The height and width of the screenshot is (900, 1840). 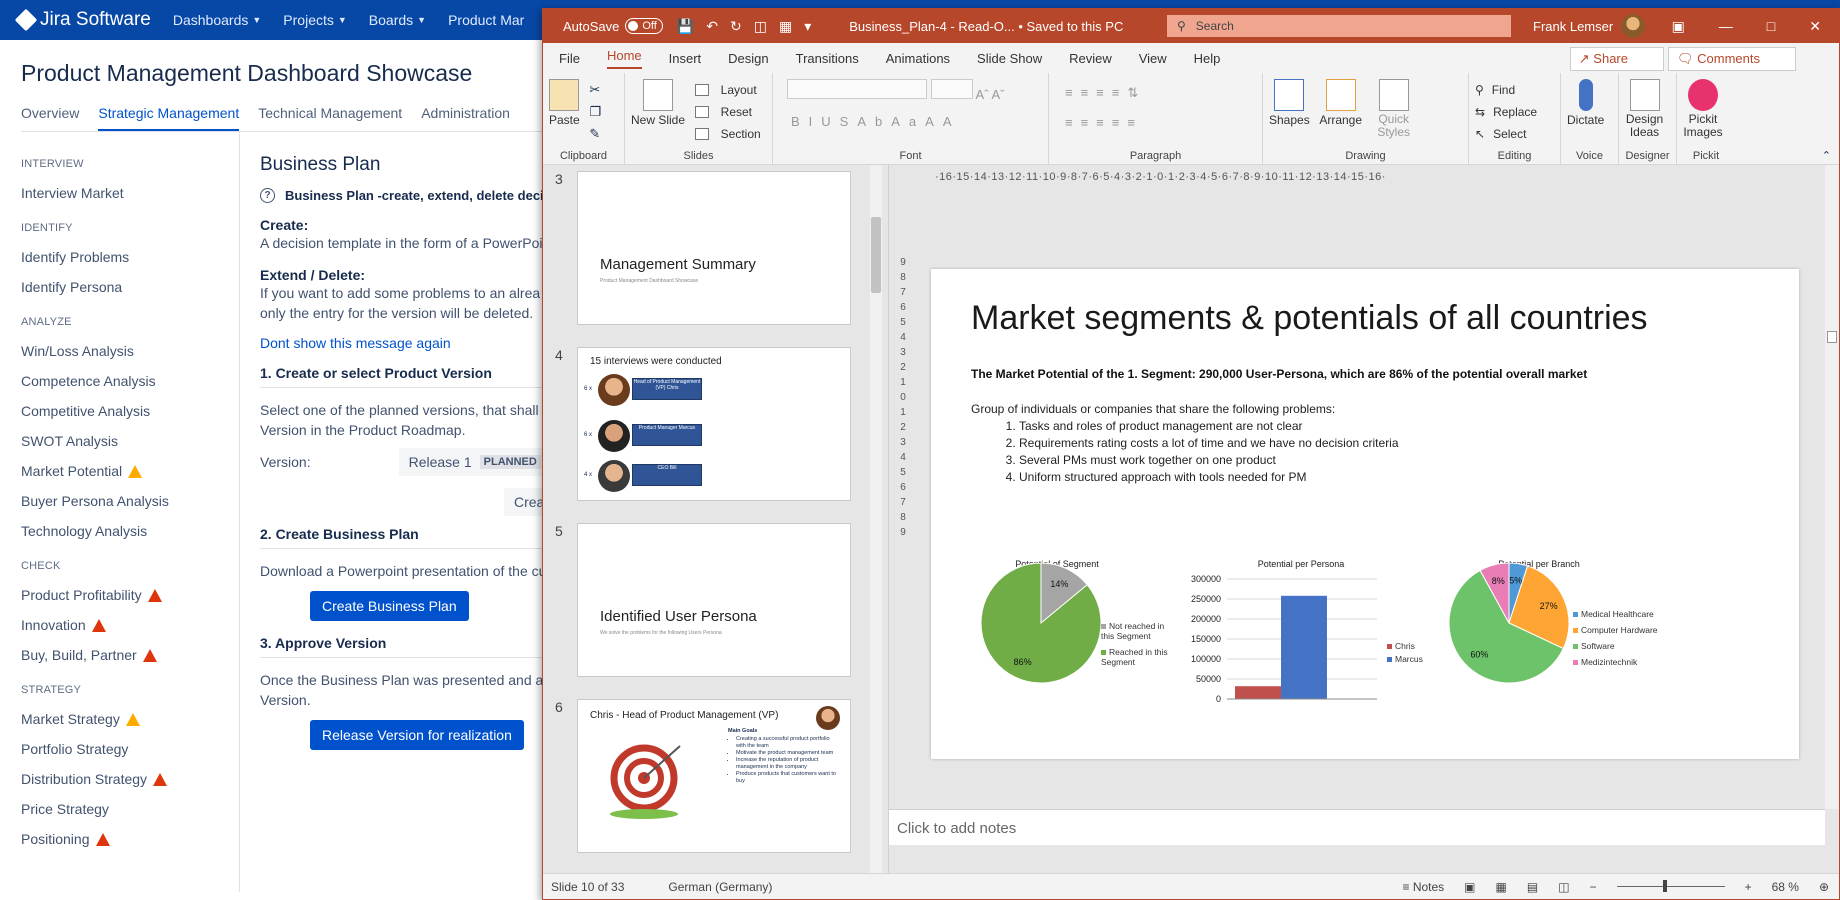 What do you see at coordinates (1339, 26) in the screenshot?
I see `search-input: ⚲ Search` at bounding box center [1339, 26].